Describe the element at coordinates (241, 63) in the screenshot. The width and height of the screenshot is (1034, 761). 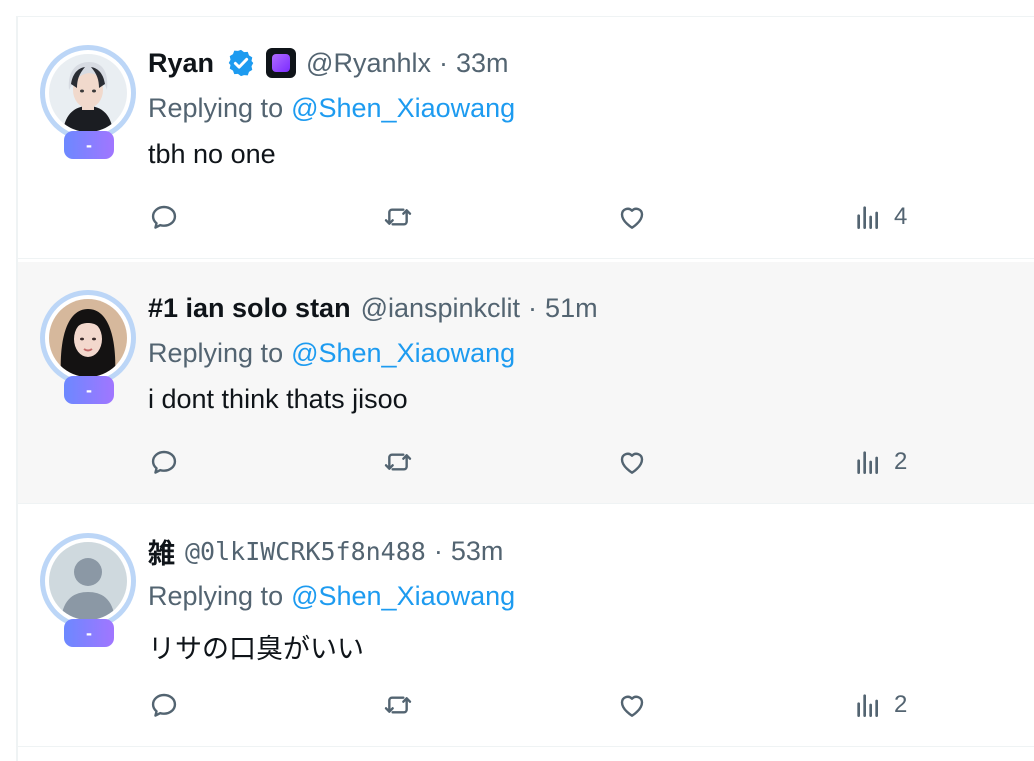
I see `verified-badge-icon` at that location.